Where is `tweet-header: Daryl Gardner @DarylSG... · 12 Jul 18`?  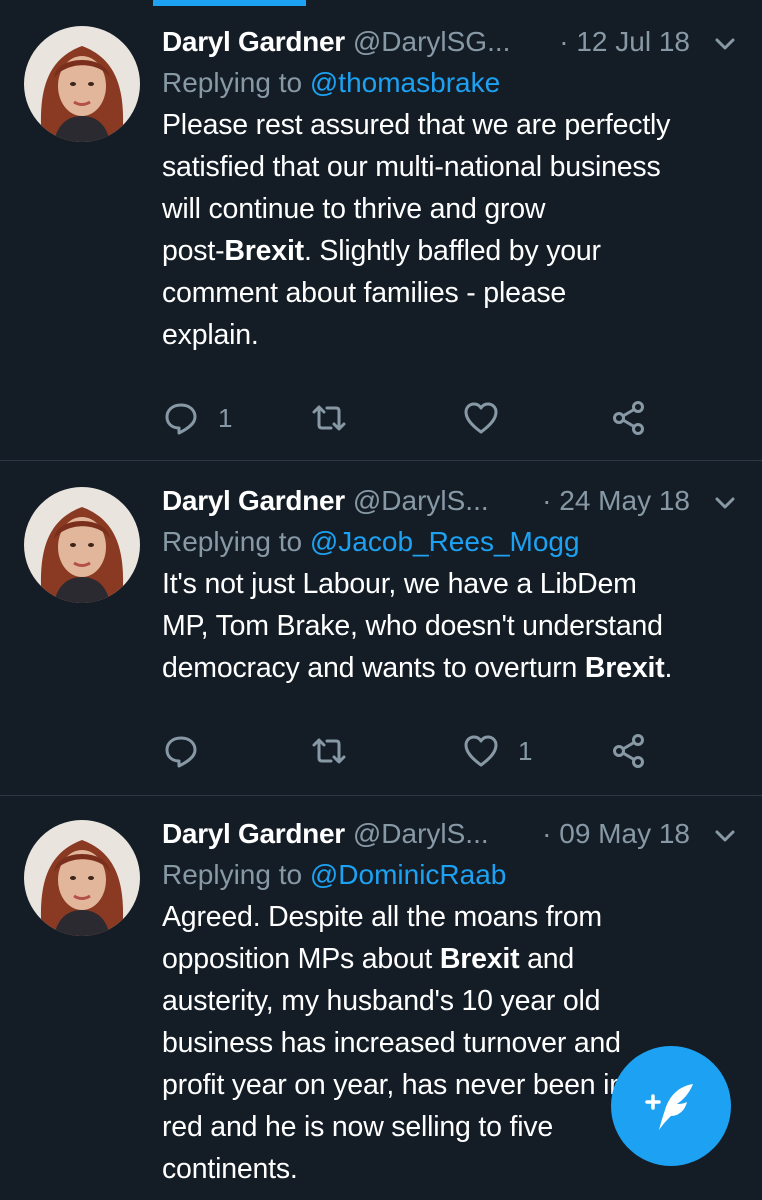 tweet-header: Daryl Gardner @DarylSG... · 12 Jul 18 is located at coordinates (452, 42).